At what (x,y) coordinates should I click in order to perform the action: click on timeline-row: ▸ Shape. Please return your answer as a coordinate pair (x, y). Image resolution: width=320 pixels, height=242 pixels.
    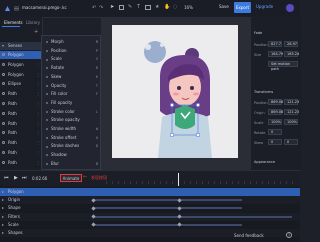
    Looking at the image, I should click on (150, 208).